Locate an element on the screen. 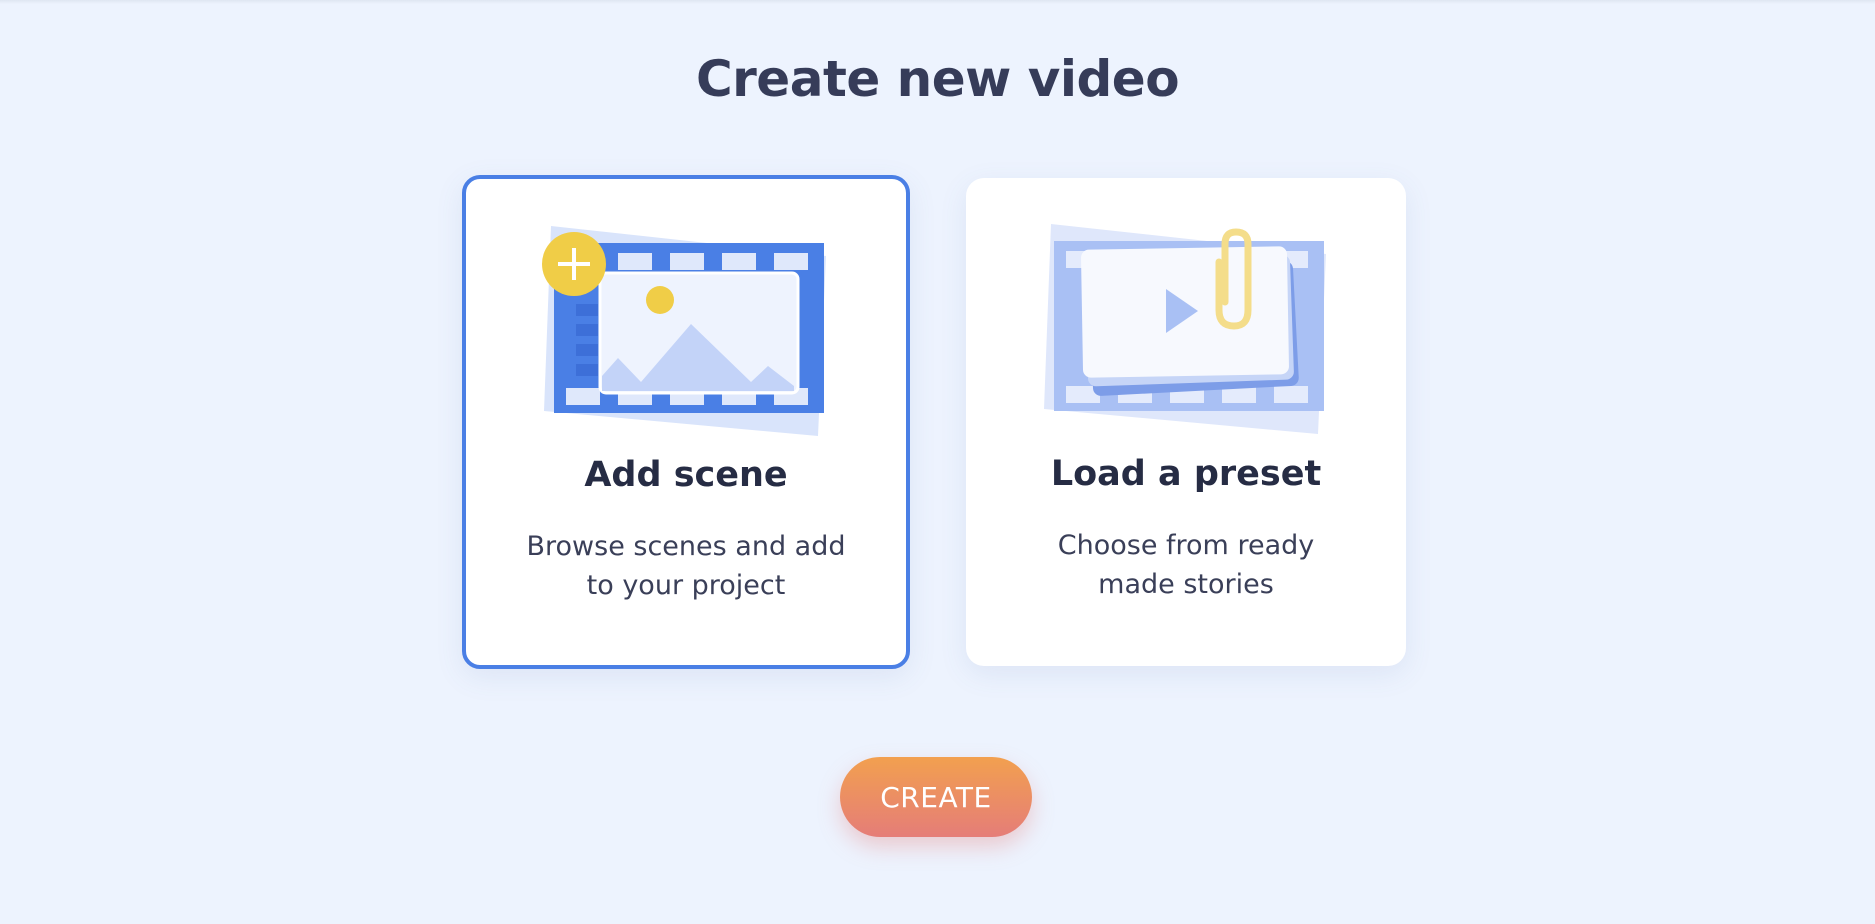  add-scene-title: Add scene is located at coordinates (686, 475).